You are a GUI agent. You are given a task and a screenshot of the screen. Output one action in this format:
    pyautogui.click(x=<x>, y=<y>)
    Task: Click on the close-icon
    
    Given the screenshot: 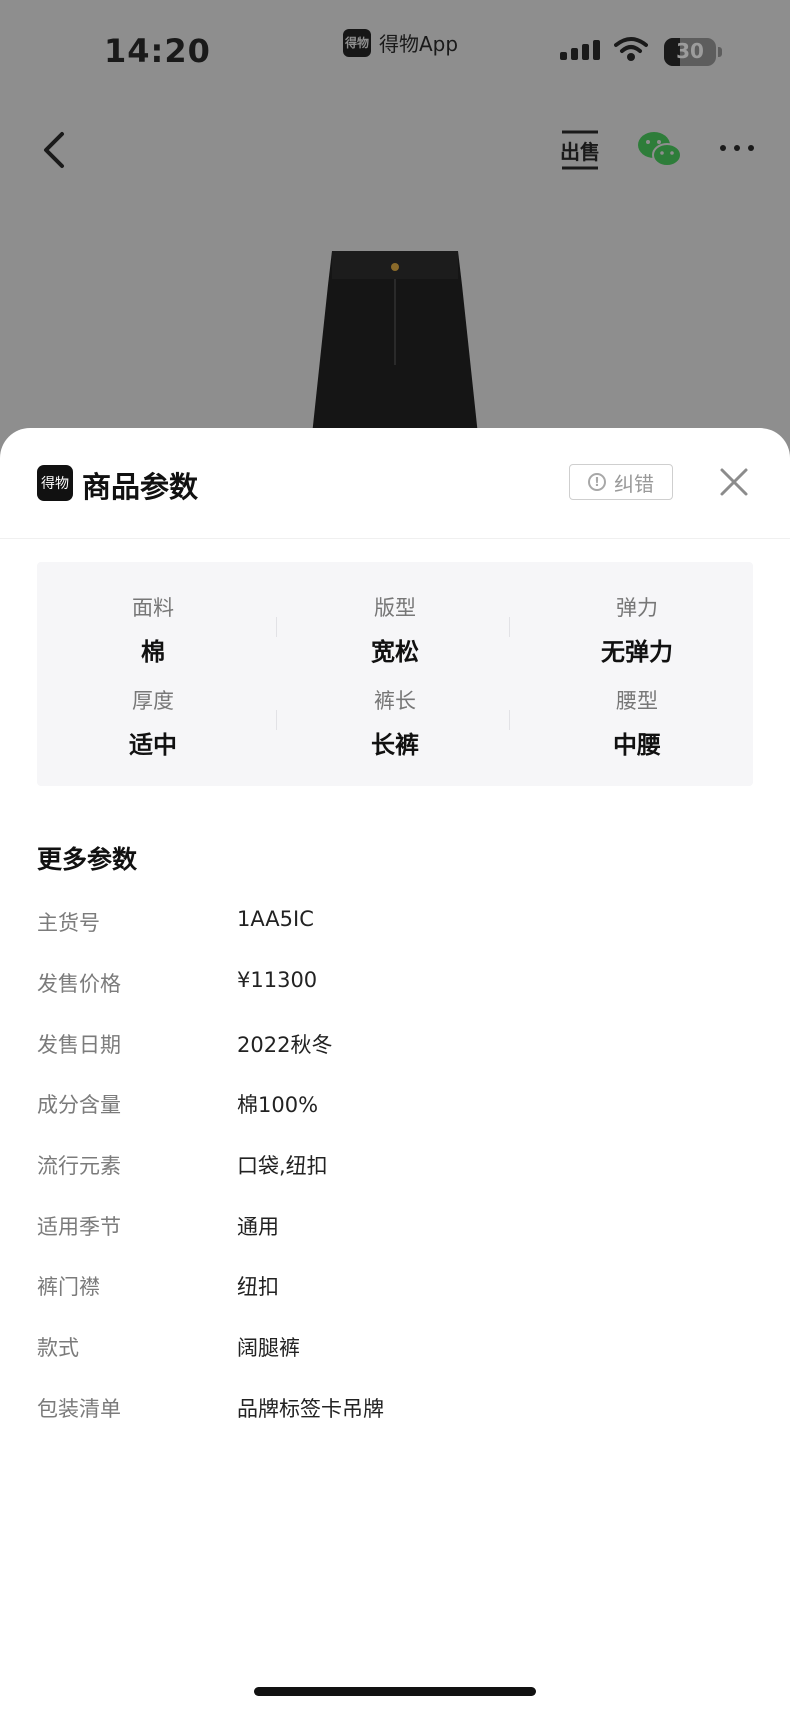 What is the action you would take?
    pyautogui.click(x=734, y=482)
    